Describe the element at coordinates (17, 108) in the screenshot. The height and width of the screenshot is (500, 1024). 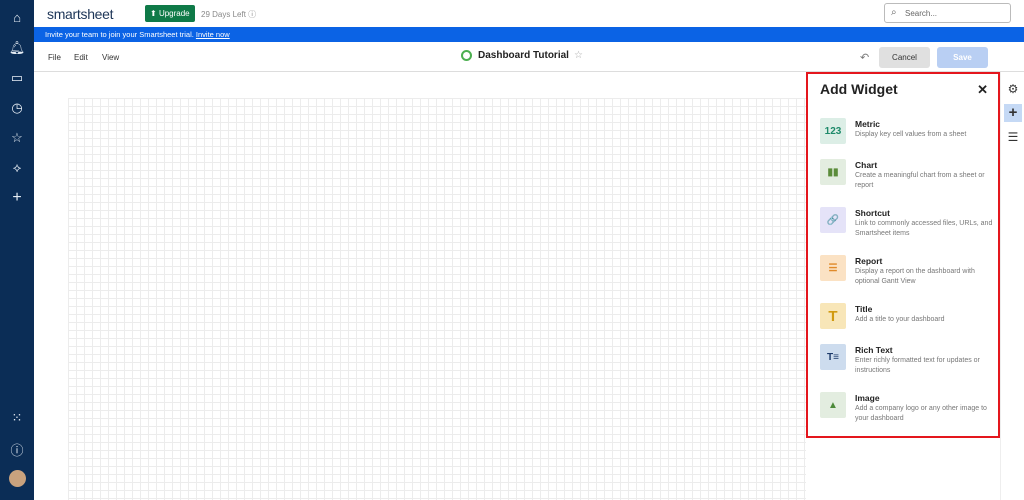
I see `clock-icon: ◷` at that location.